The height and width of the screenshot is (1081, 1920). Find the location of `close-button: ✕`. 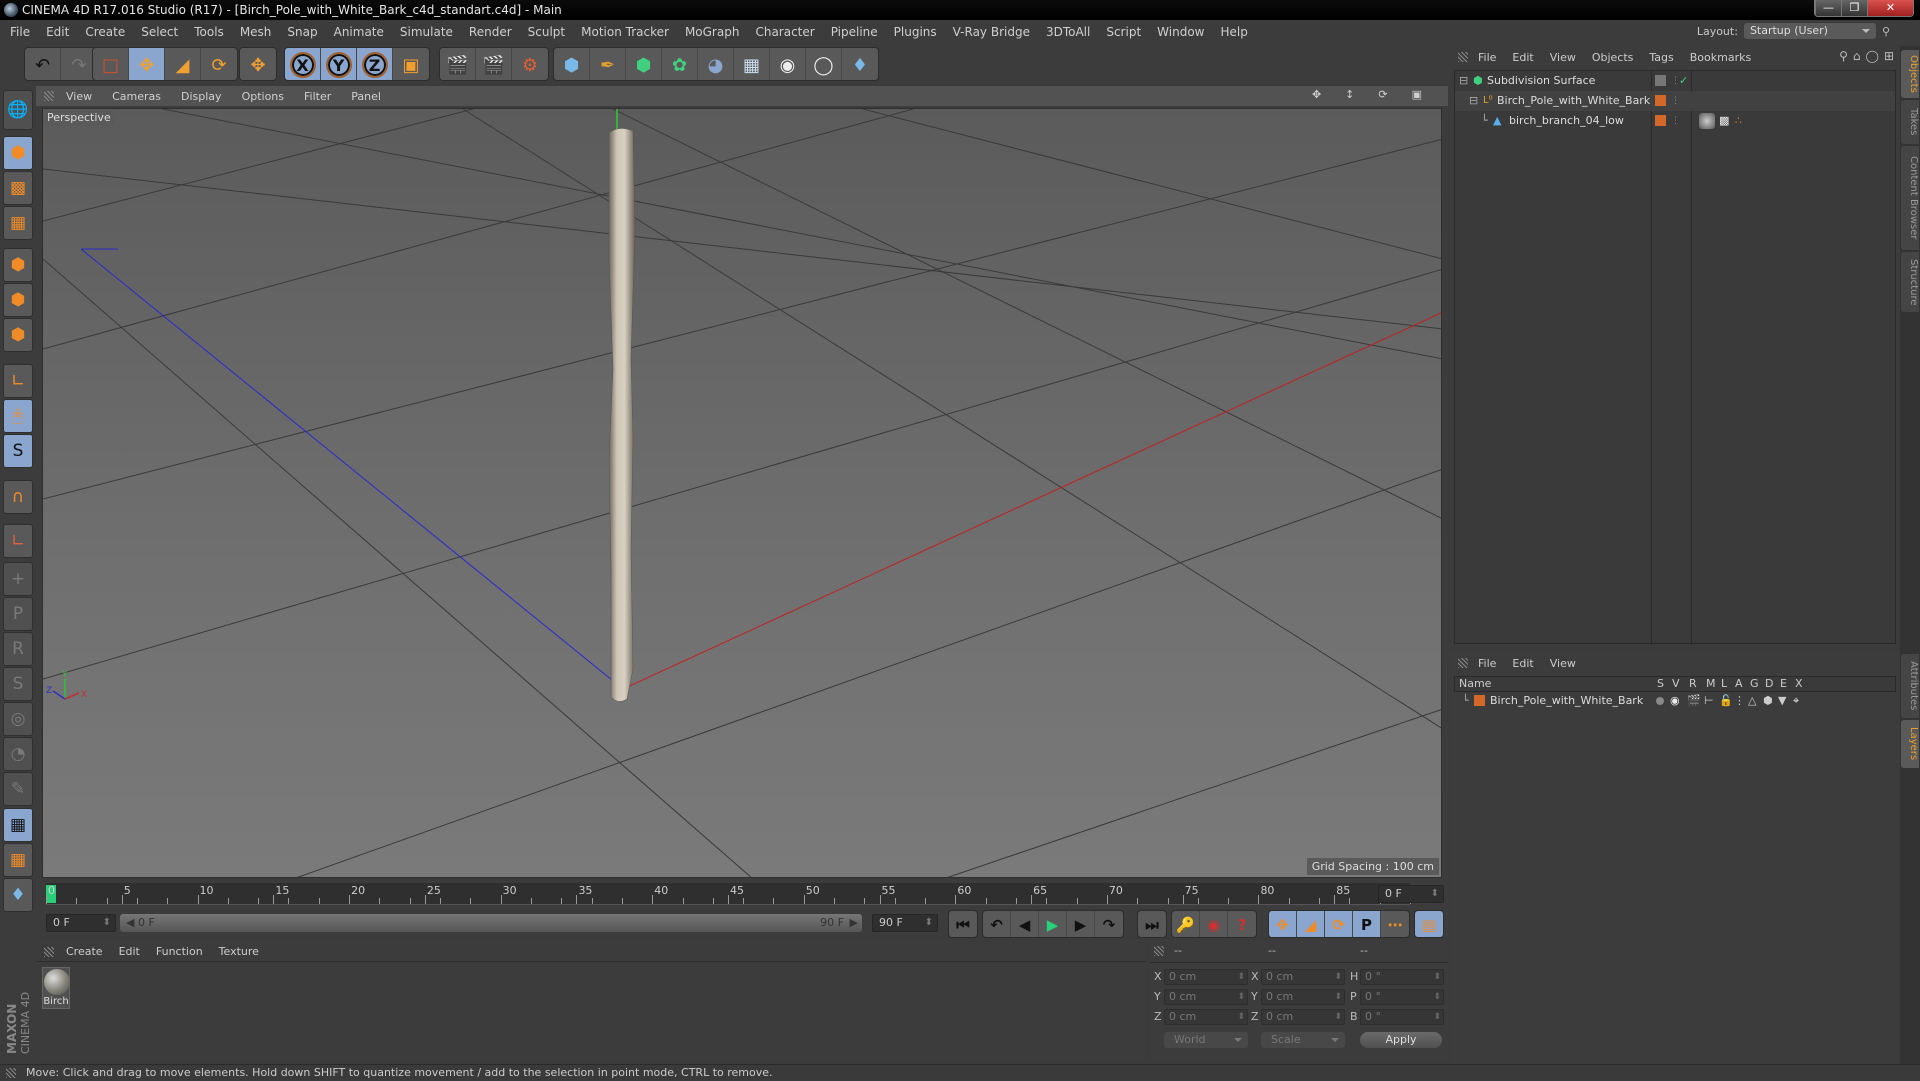

close-button: ✕ is located at coordinates (1890, 8).